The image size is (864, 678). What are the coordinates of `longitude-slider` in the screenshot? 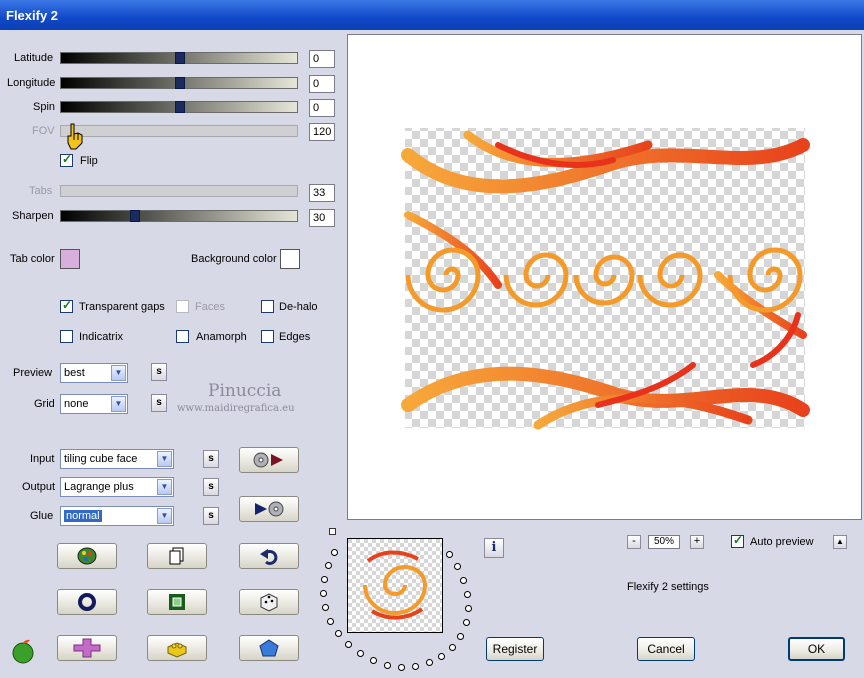 It's located at (179, 83).